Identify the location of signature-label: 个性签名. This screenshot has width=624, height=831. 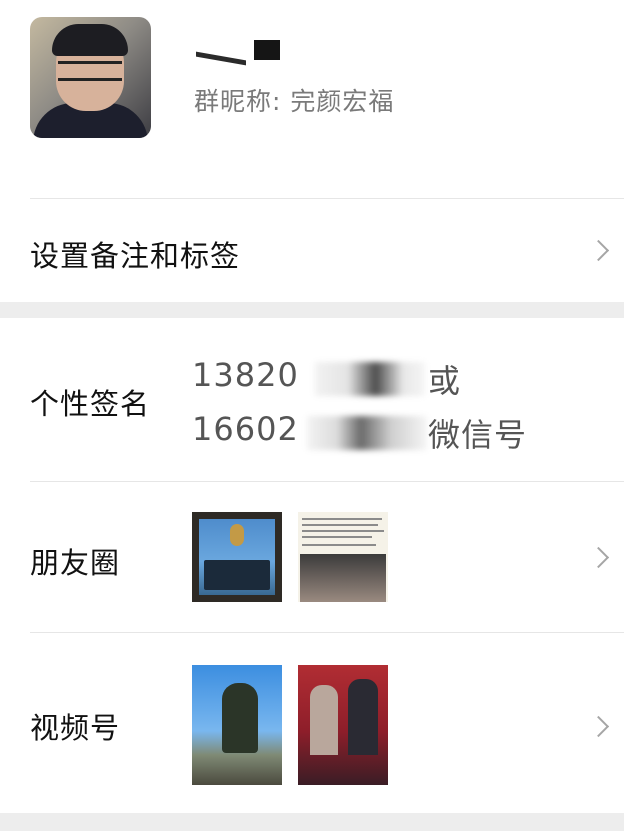
(90, 404).